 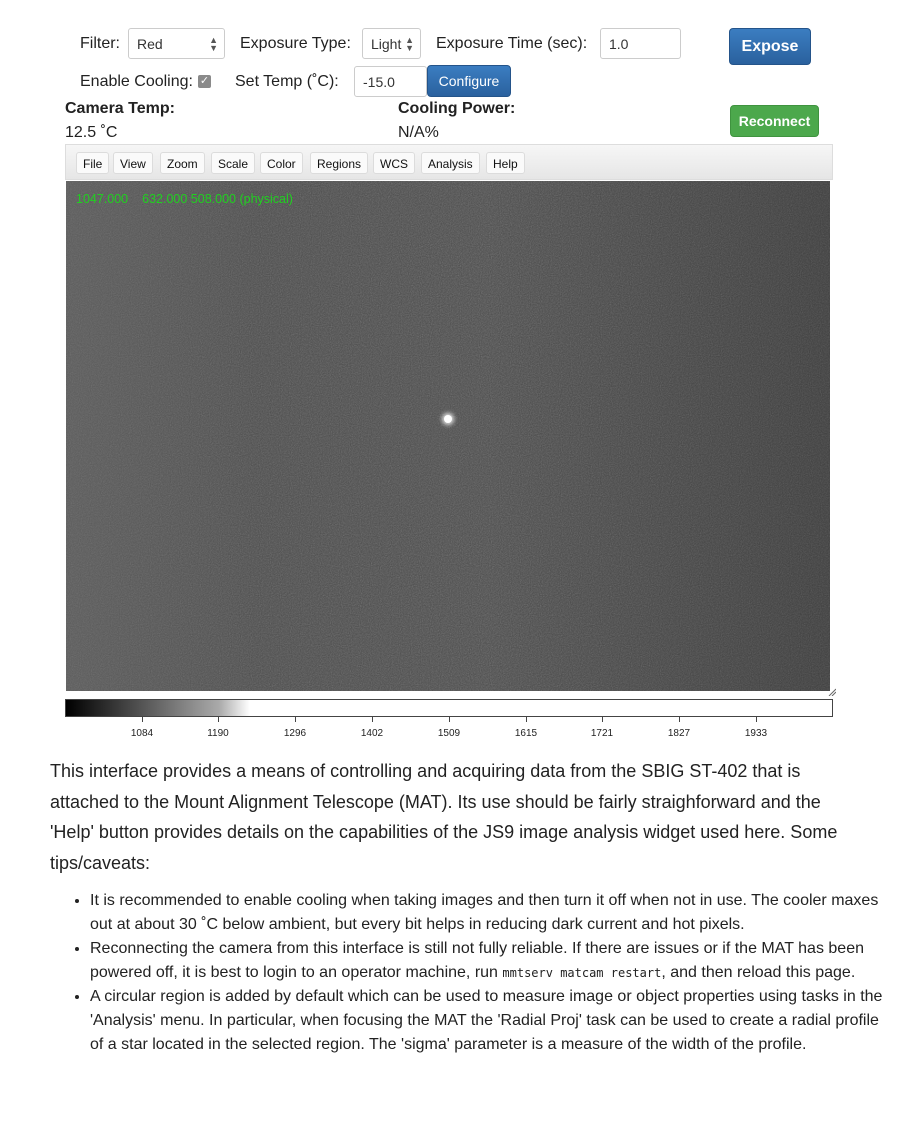 I want to click on tick-label: 1615, so click(x=526, y=733).